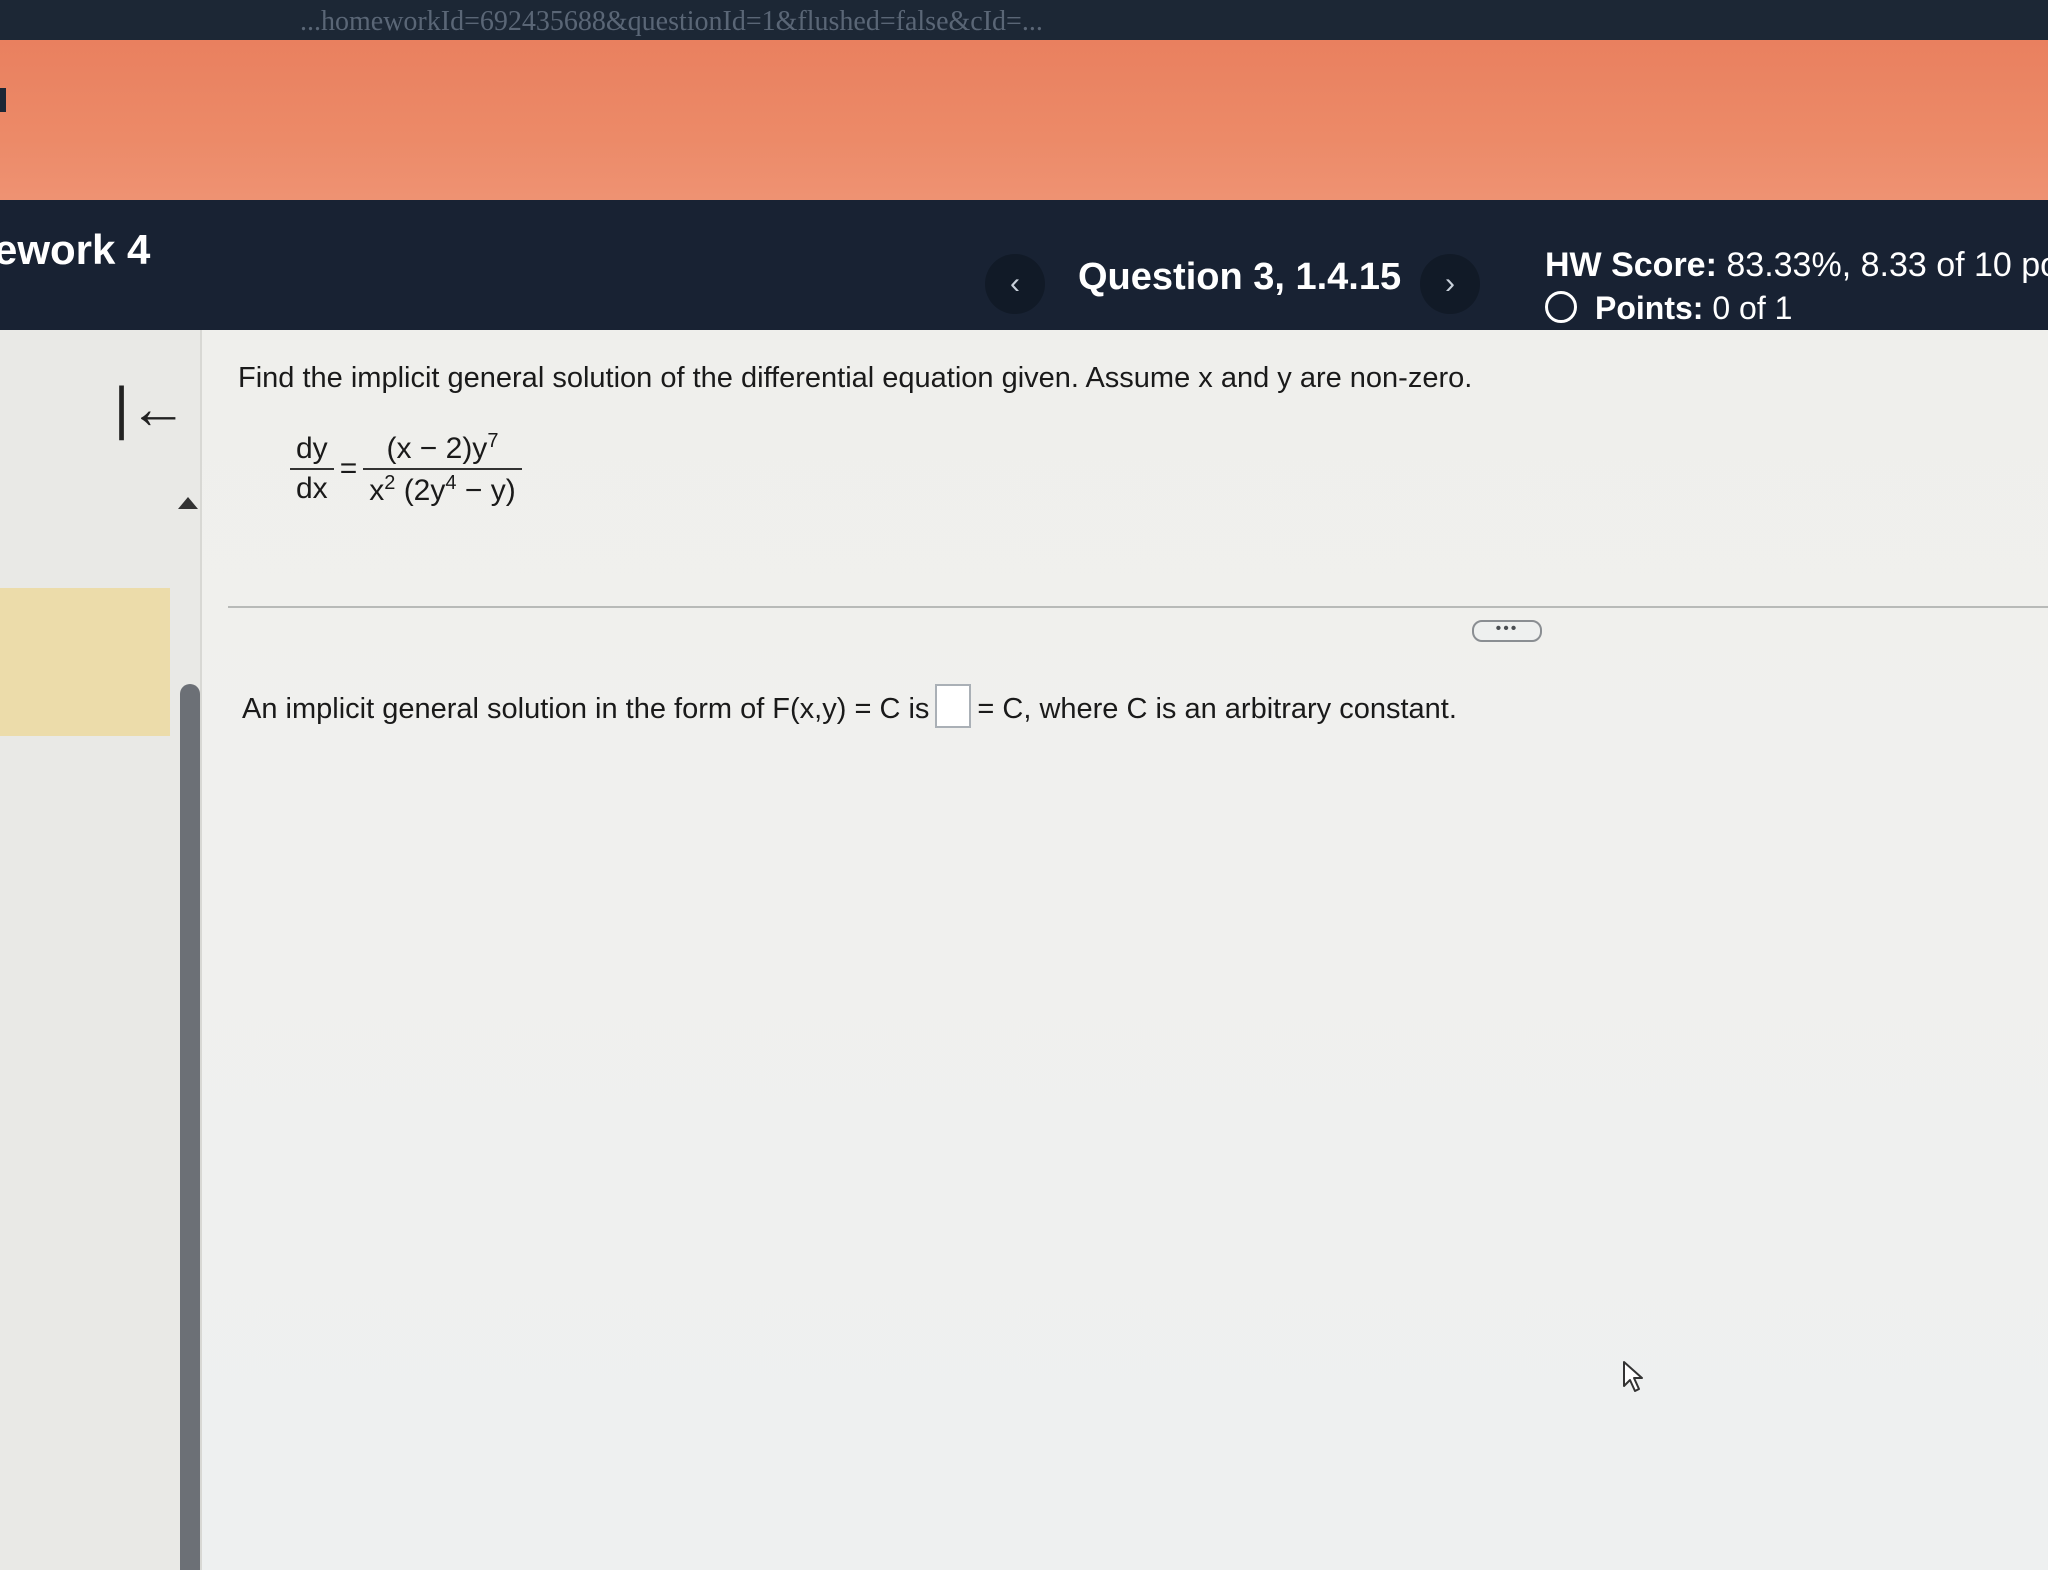 This screenshot has height=1570, width=2048. What do you see at coordinates (100, 950) in the screenshot?
I see `question-list-panel` at bounding box center [100, 950].